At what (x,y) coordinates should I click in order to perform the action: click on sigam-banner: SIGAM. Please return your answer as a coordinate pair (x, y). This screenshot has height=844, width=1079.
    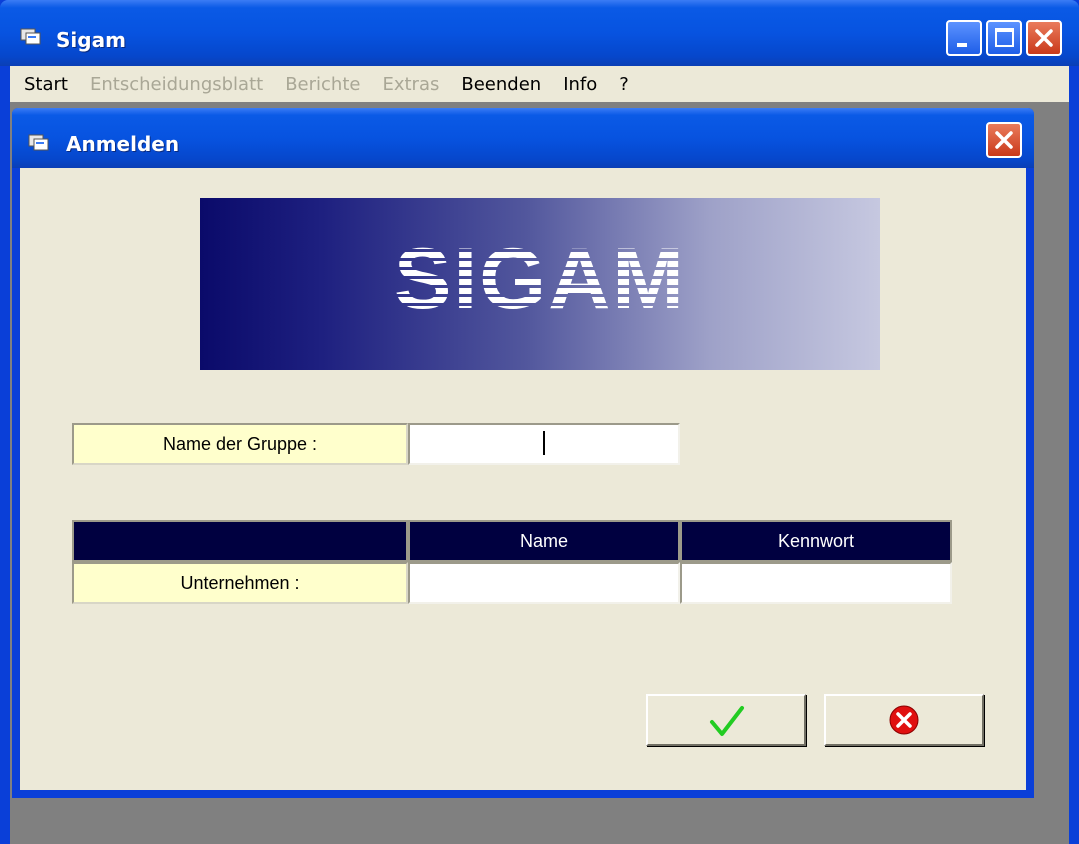
    Looking at the image, I should click on (540, 284).